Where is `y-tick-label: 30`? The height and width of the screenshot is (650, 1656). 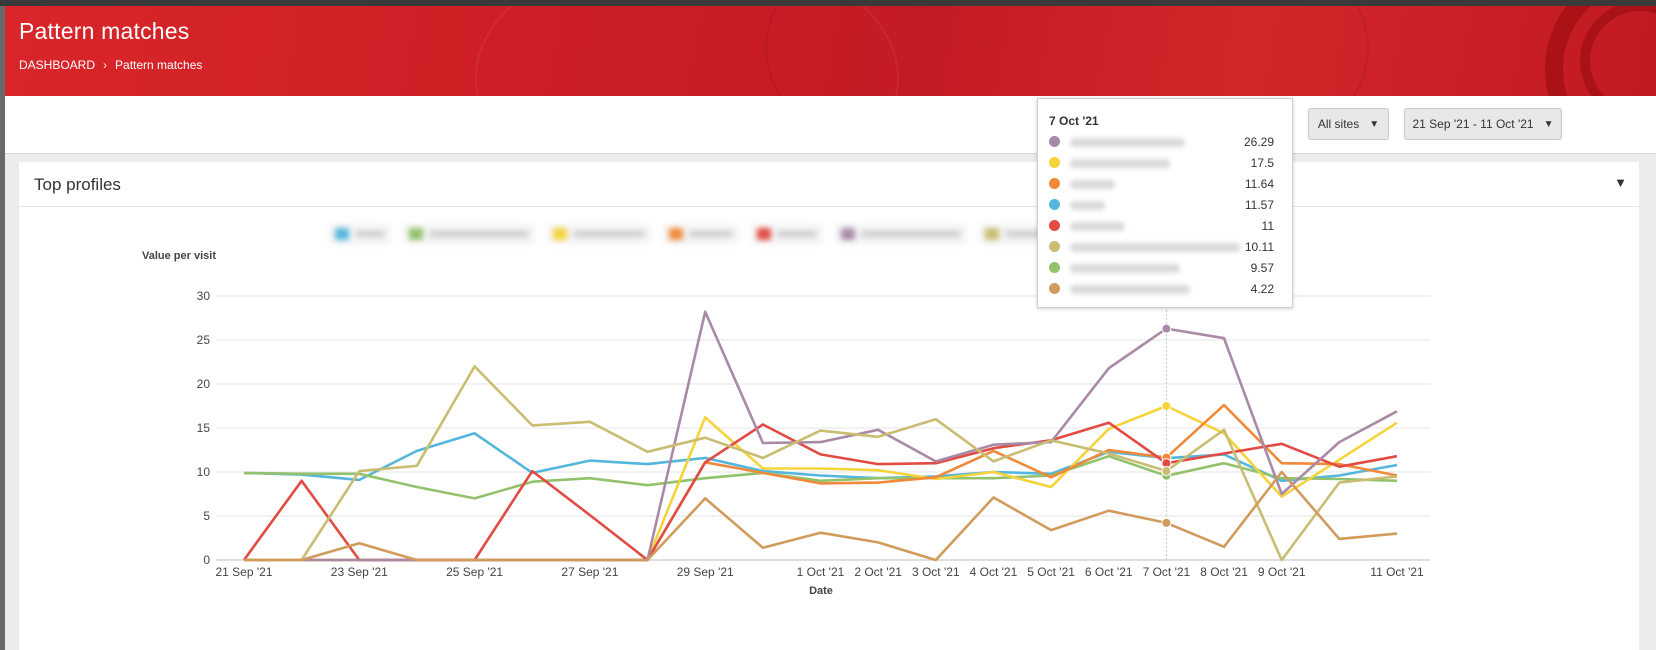 y-tick-label: 30 is located at coordinates (204, 296).